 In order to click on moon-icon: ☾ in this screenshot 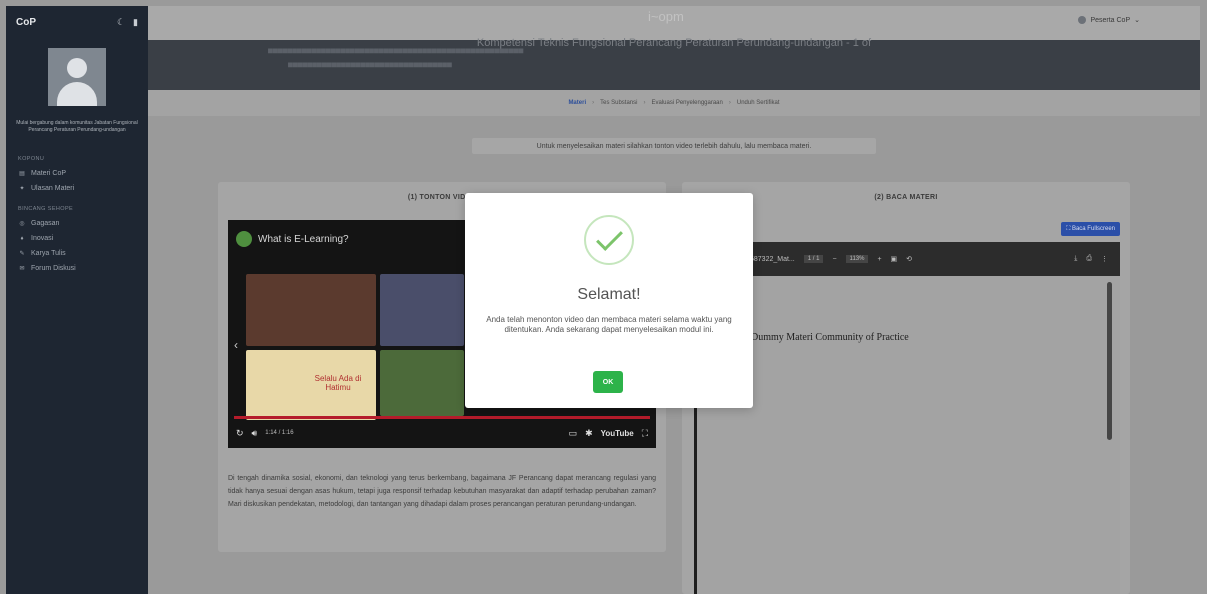, I will do `click(121, 22)`.